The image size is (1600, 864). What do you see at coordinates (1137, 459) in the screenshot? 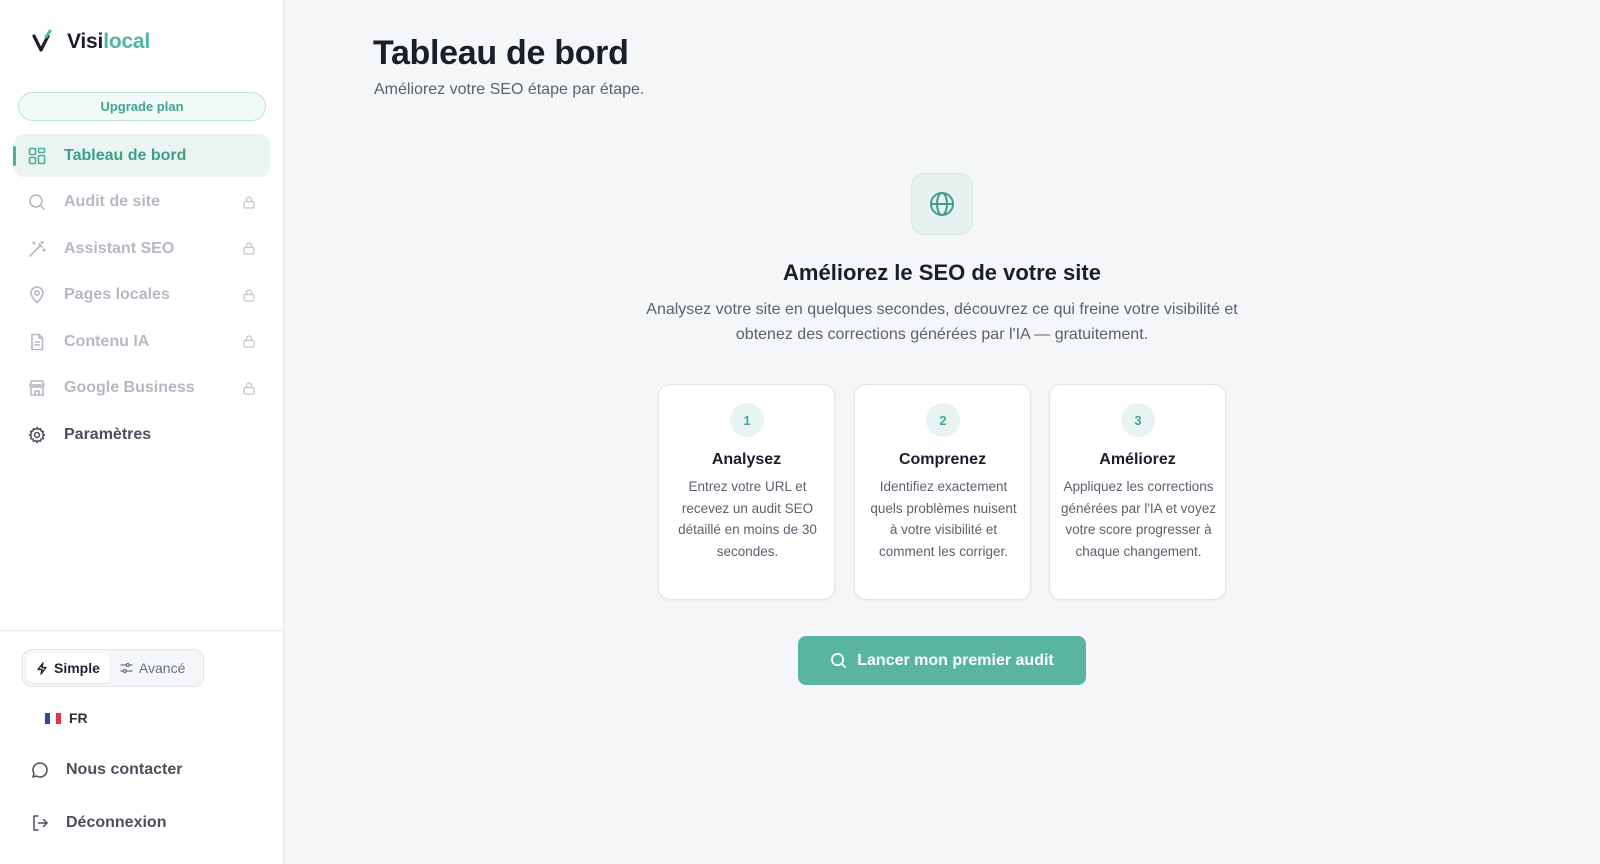
I see `step-title: Améliorez` at bounding box center [1137, 459].